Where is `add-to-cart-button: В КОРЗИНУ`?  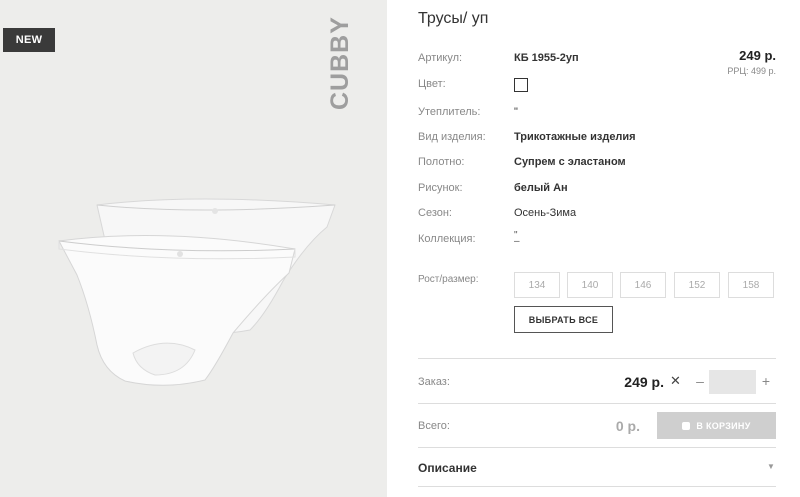
add-to-cart-button: В КОРЗИНУ is located at coordinates (716, 425).